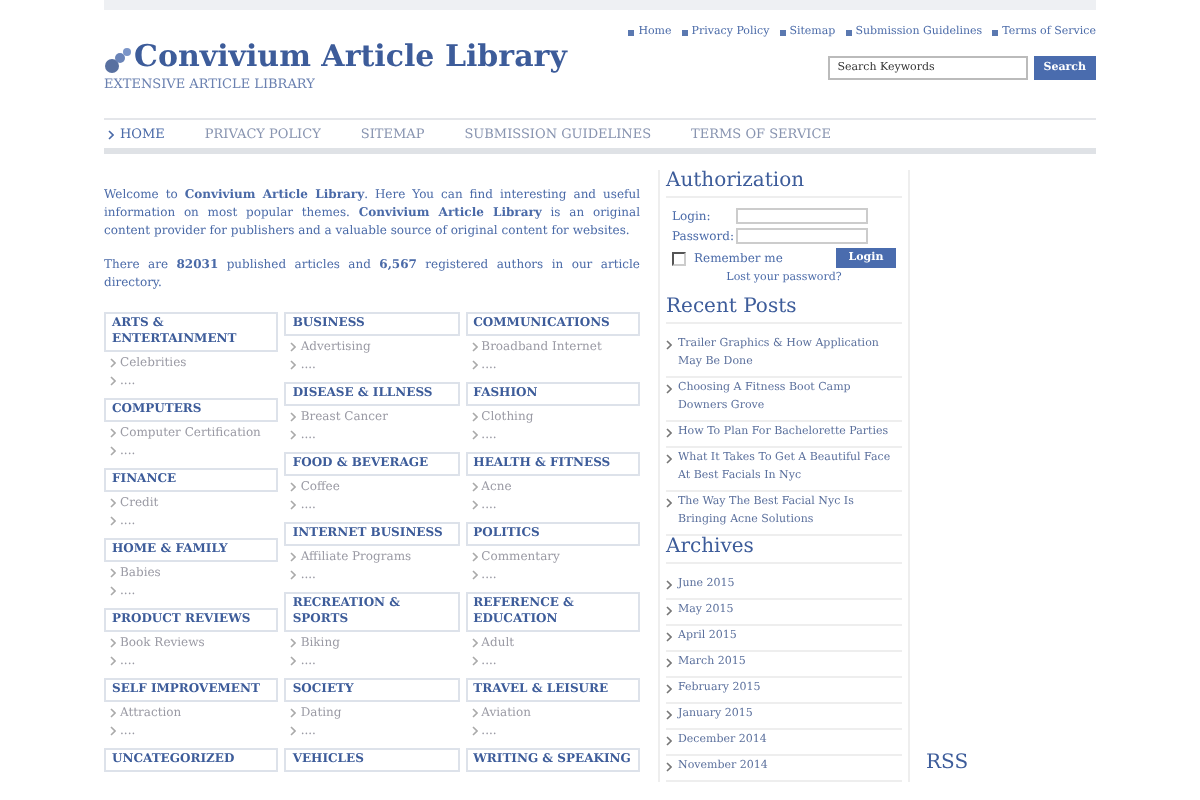  I want to click on site-title: Convivium Article Library, so click(350, 56).